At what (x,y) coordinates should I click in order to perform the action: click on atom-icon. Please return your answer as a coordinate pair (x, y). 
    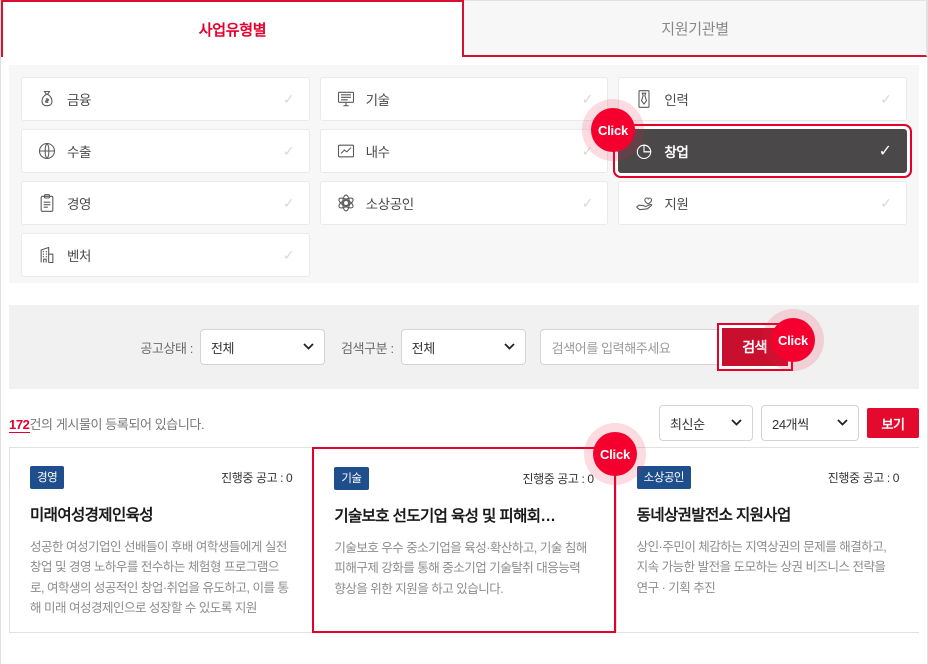
    Looking at the image, I should click on (346, 203).